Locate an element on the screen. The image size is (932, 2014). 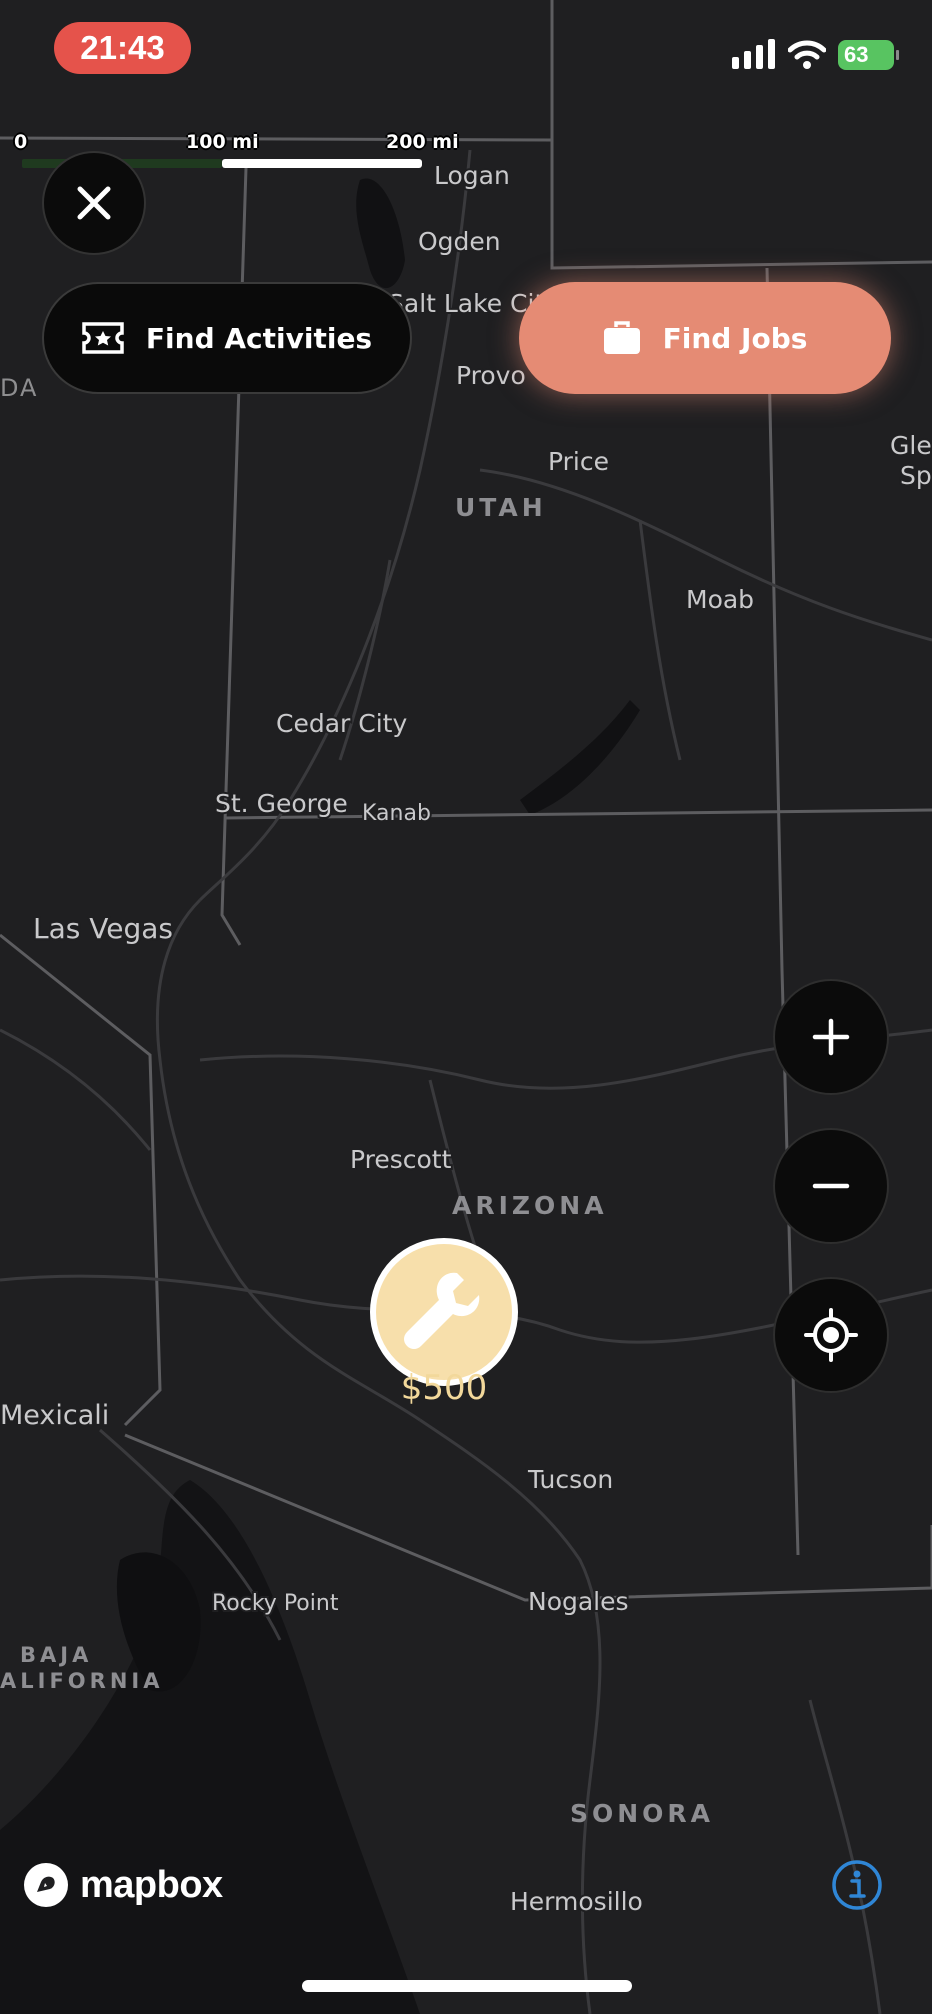
find-jobs-button: Find Jobs is located at coordinates (705, 338).